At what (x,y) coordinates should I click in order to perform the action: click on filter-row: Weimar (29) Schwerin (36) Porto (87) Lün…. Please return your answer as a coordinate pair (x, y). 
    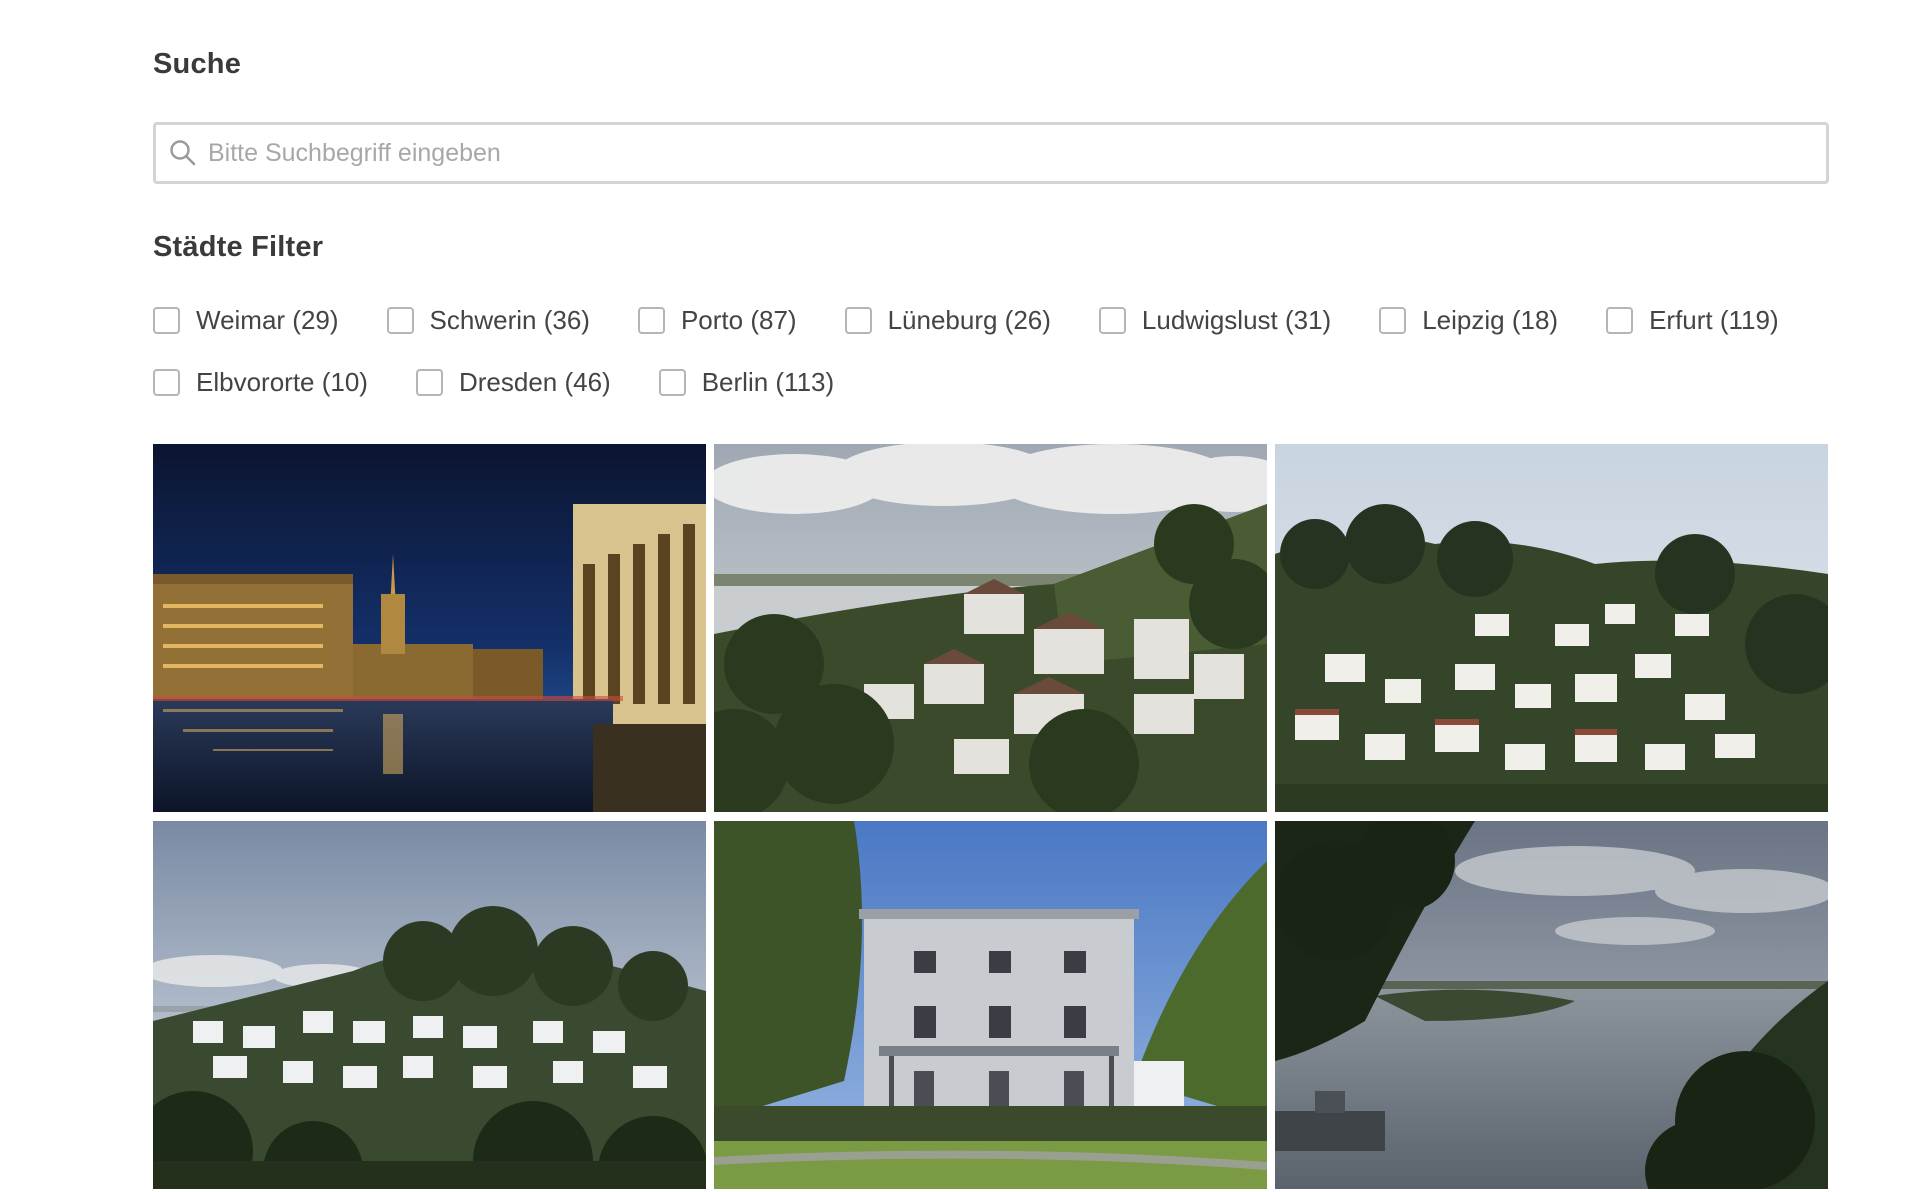
    Looking at the image, I should click on (991, 320).